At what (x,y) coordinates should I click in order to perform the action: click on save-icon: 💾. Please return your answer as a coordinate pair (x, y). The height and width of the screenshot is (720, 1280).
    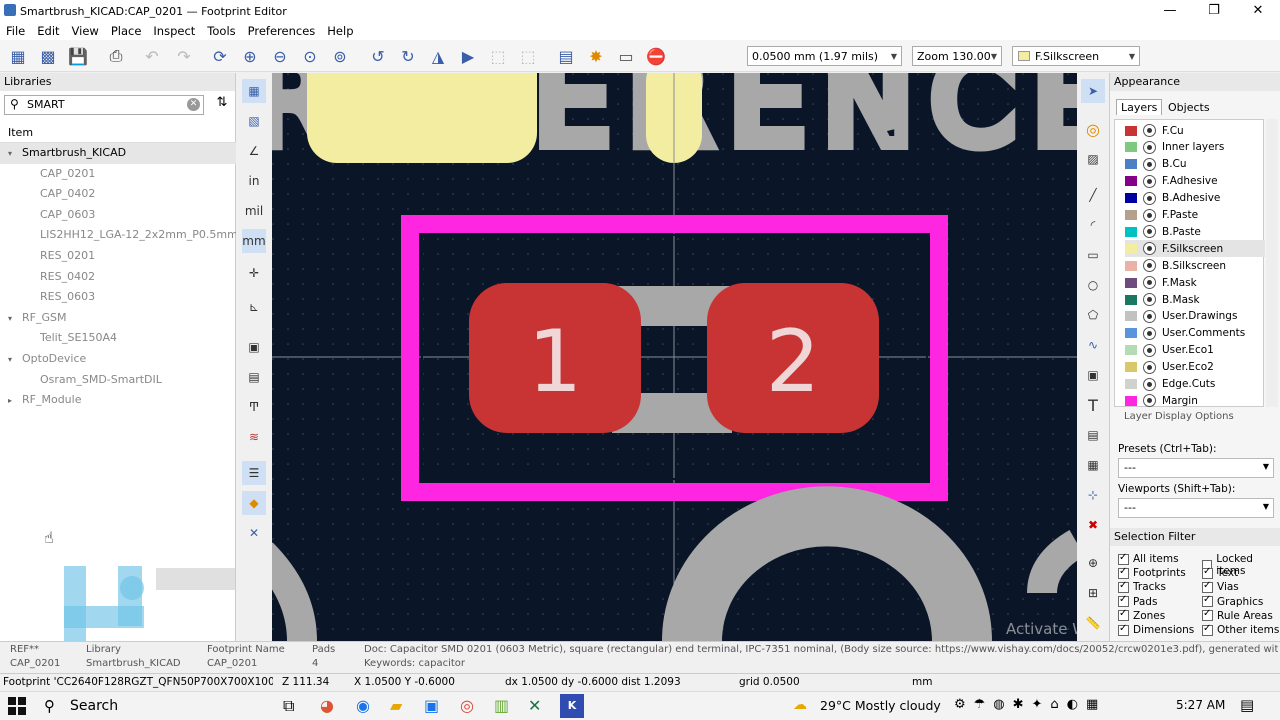
    Looking at the image, I should click on (78, 56).